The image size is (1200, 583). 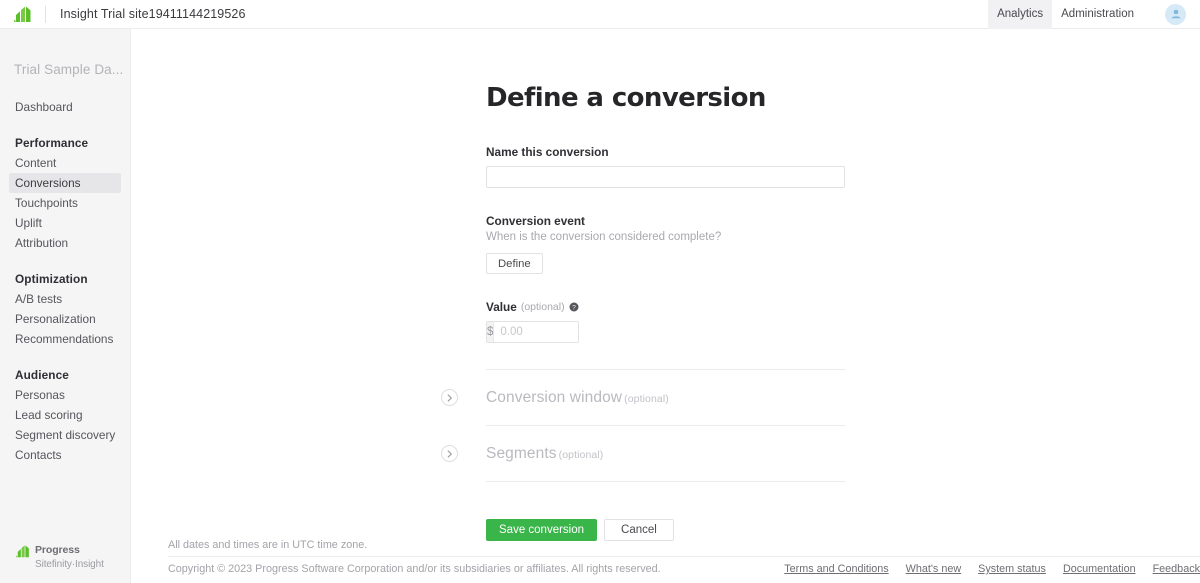 I want to click on value-label-row: Value (optional) ?, so click(x=666, y=307).